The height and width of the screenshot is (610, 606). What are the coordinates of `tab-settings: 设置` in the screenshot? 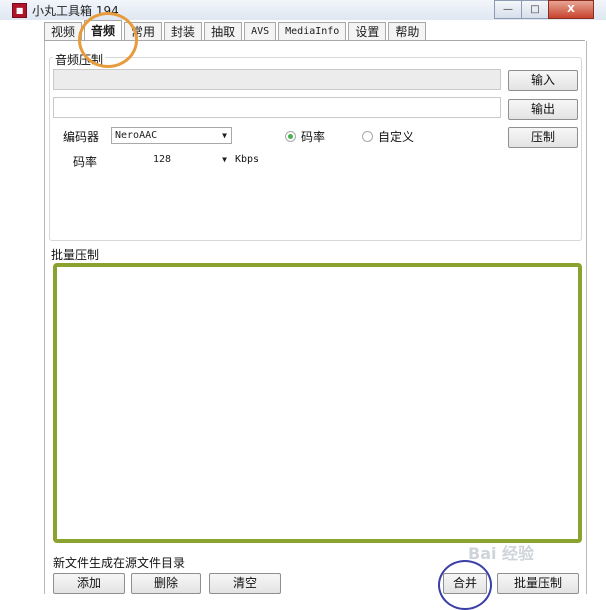 It's located at (367, 31).